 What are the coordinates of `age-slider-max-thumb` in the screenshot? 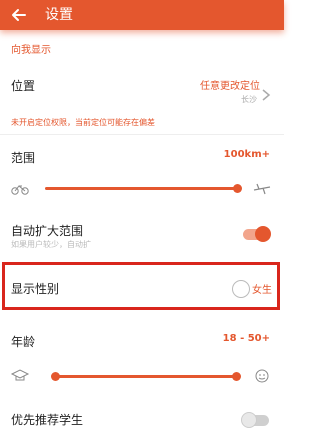 It's located at (236, 376).